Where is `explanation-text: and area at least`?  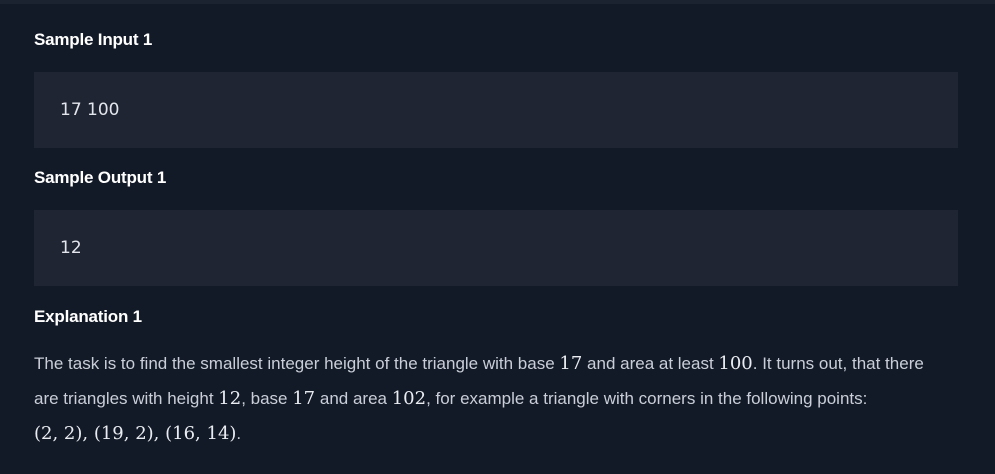
explanation-text: and area at least is located at coordinates (650, 363).